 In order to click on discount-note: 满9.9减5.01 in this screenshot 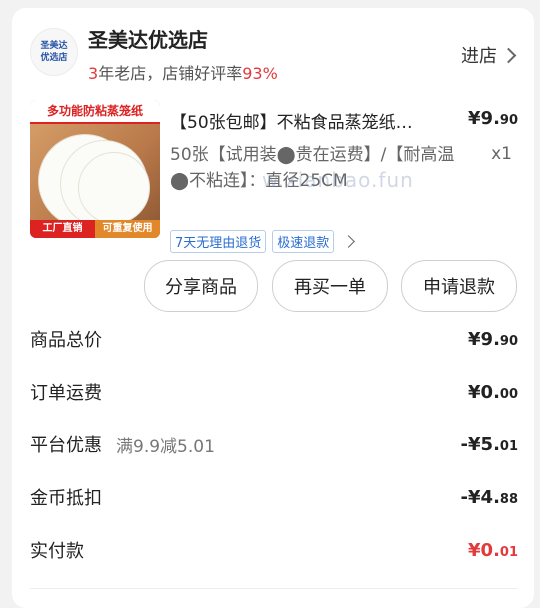, I will do `click(165, 446)`.